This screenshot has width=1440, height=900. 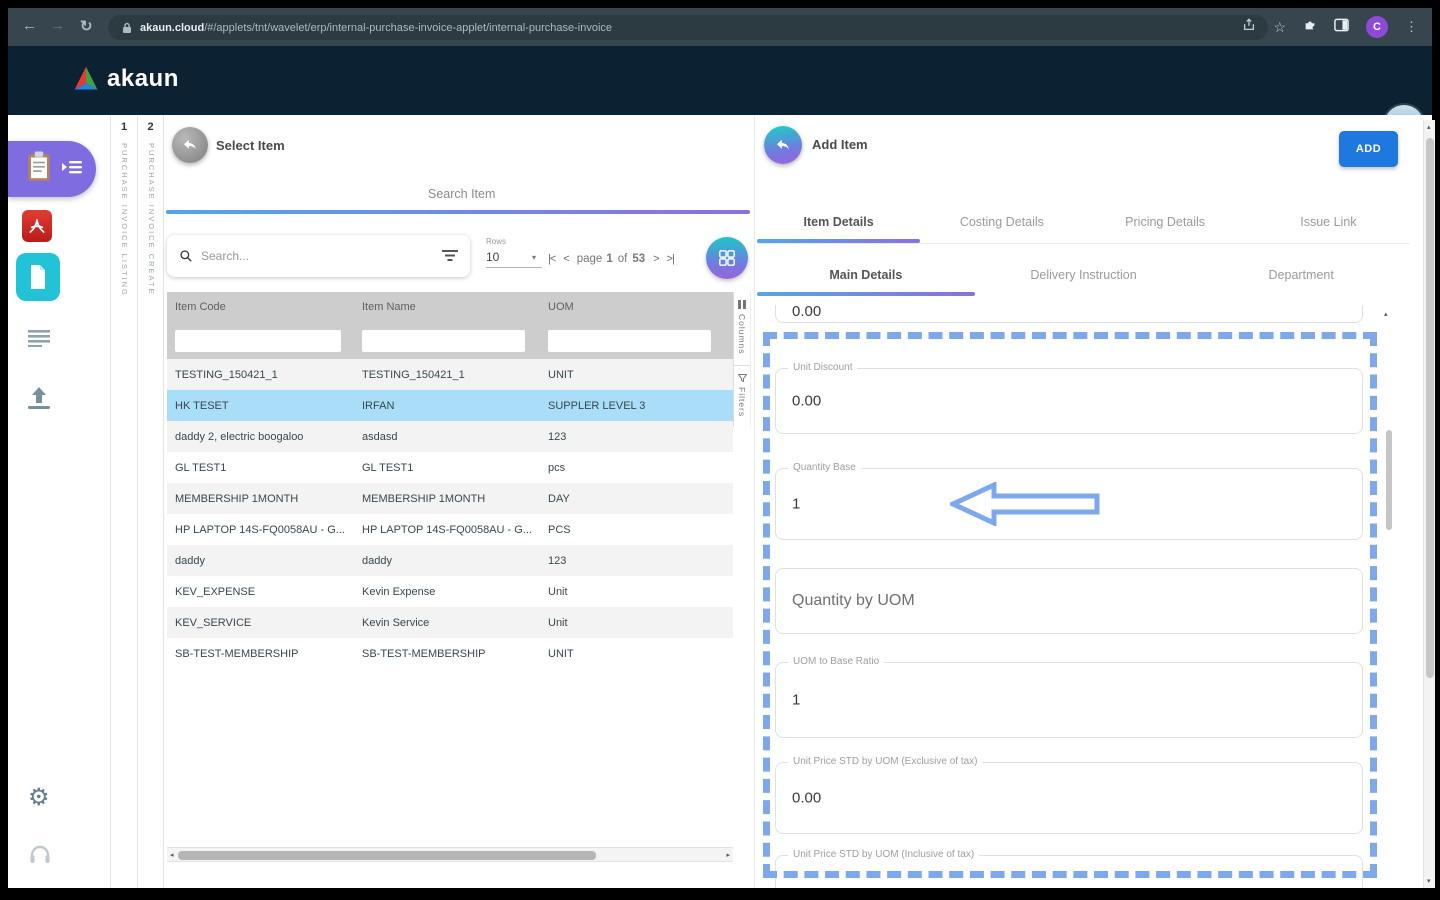 I want to click on sidebar-item-pdf, so click(x=37, y=226).